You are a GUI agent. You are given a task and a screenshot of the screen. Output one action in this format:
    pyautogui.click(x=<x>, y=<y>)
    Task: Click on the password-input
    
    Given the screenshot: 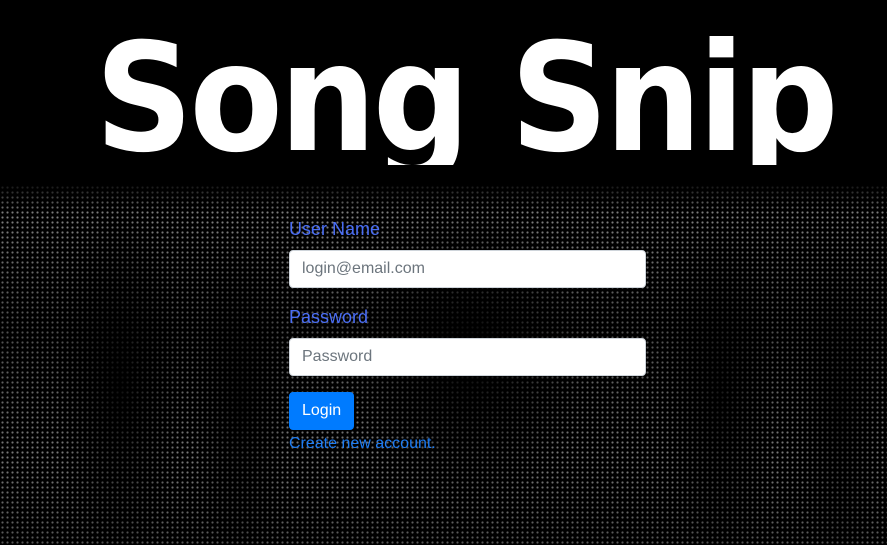 What is the action you would take?
    pyautogui.click(x=467, y=357)
    